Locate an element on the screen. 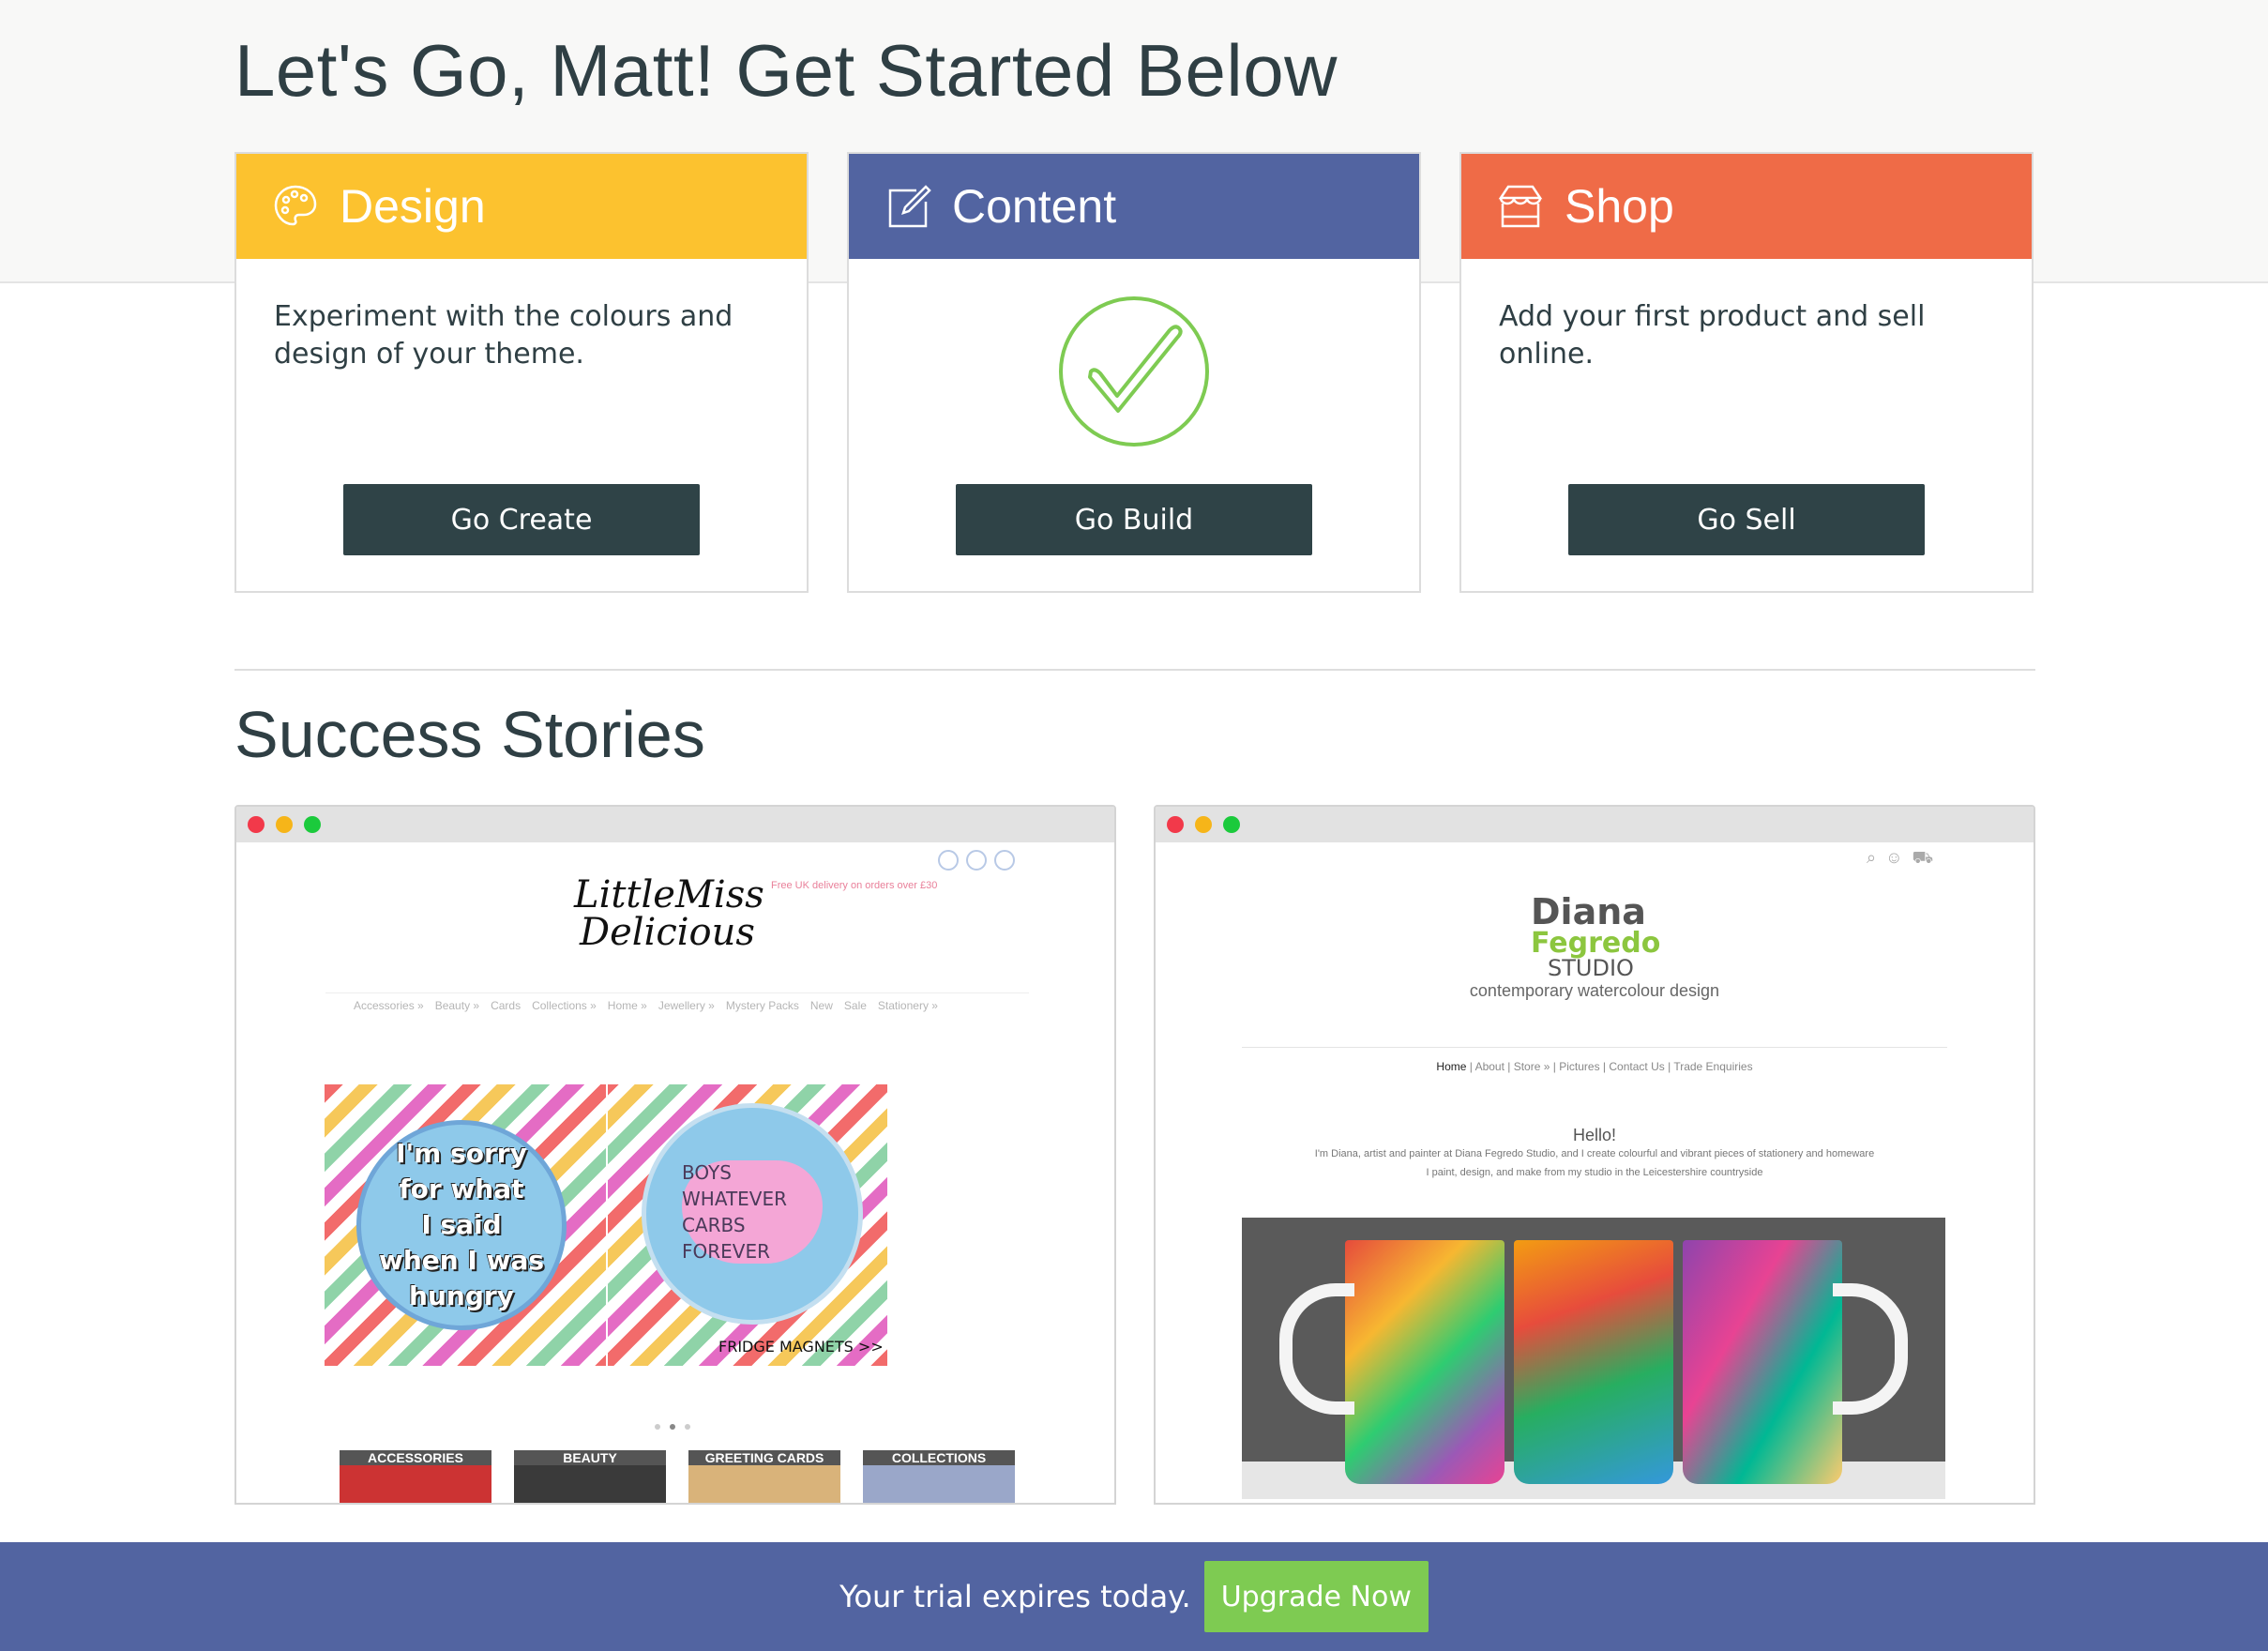 The width and height of the screenshot is (2268, 1651). palette-icon is located at coordinates (295, 206).